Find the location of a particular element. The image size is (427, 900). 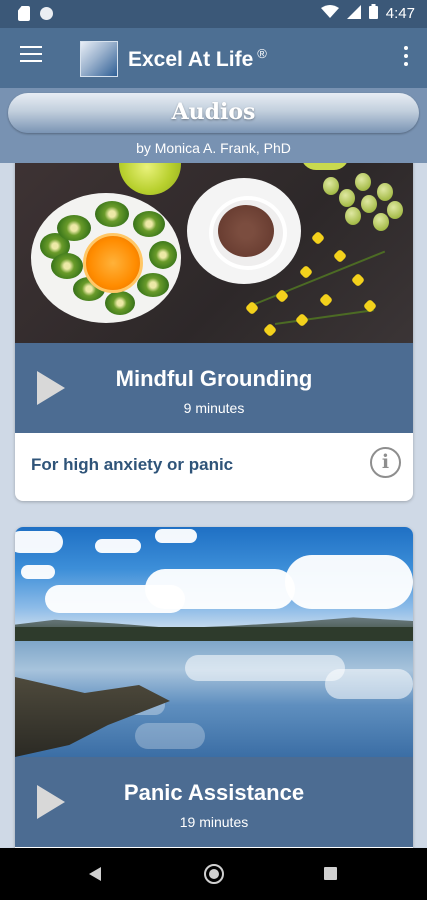

app-title: Excel At Life ® is located at coordinates (197, 59).